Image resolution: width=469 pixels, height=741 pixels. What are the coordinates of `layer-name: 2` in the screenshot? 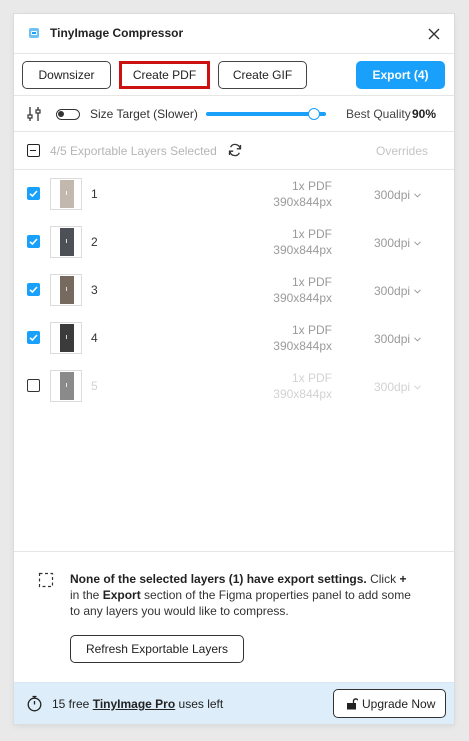 It's located at (94, 242).